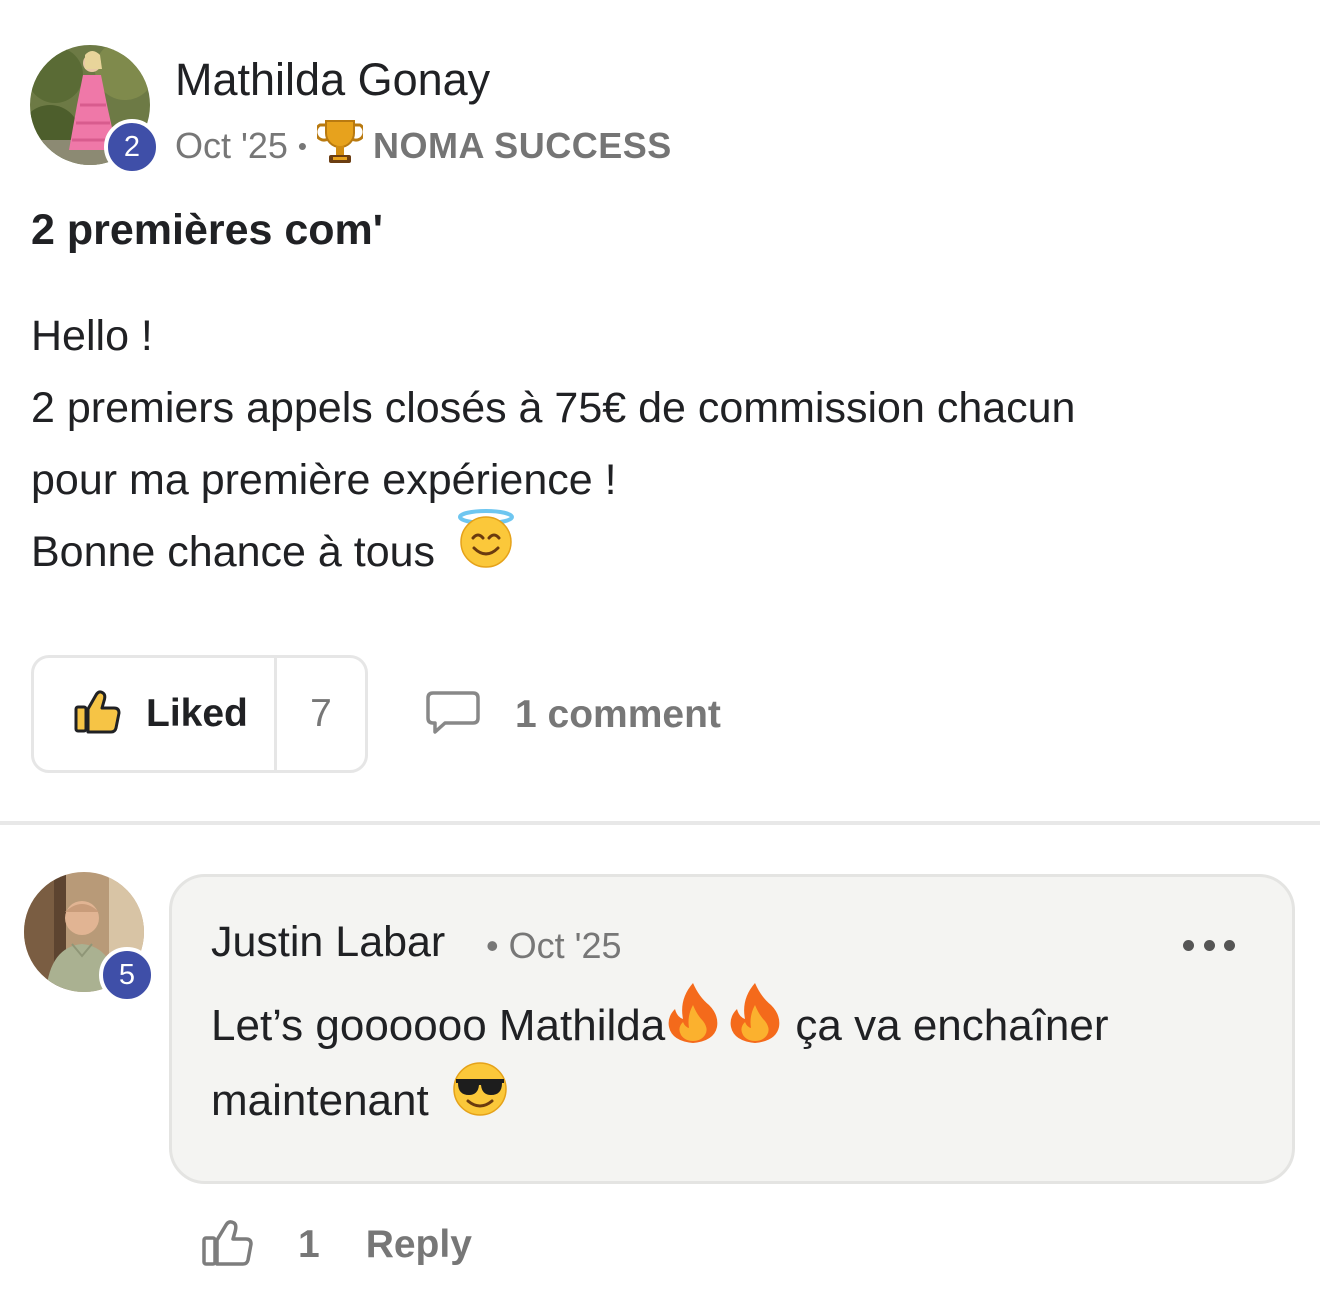 The height and width of the screenshot is (1309, 1320). I want to click on comment-body-text: Let’s goooooo Mathilda, so click(438, 1025).